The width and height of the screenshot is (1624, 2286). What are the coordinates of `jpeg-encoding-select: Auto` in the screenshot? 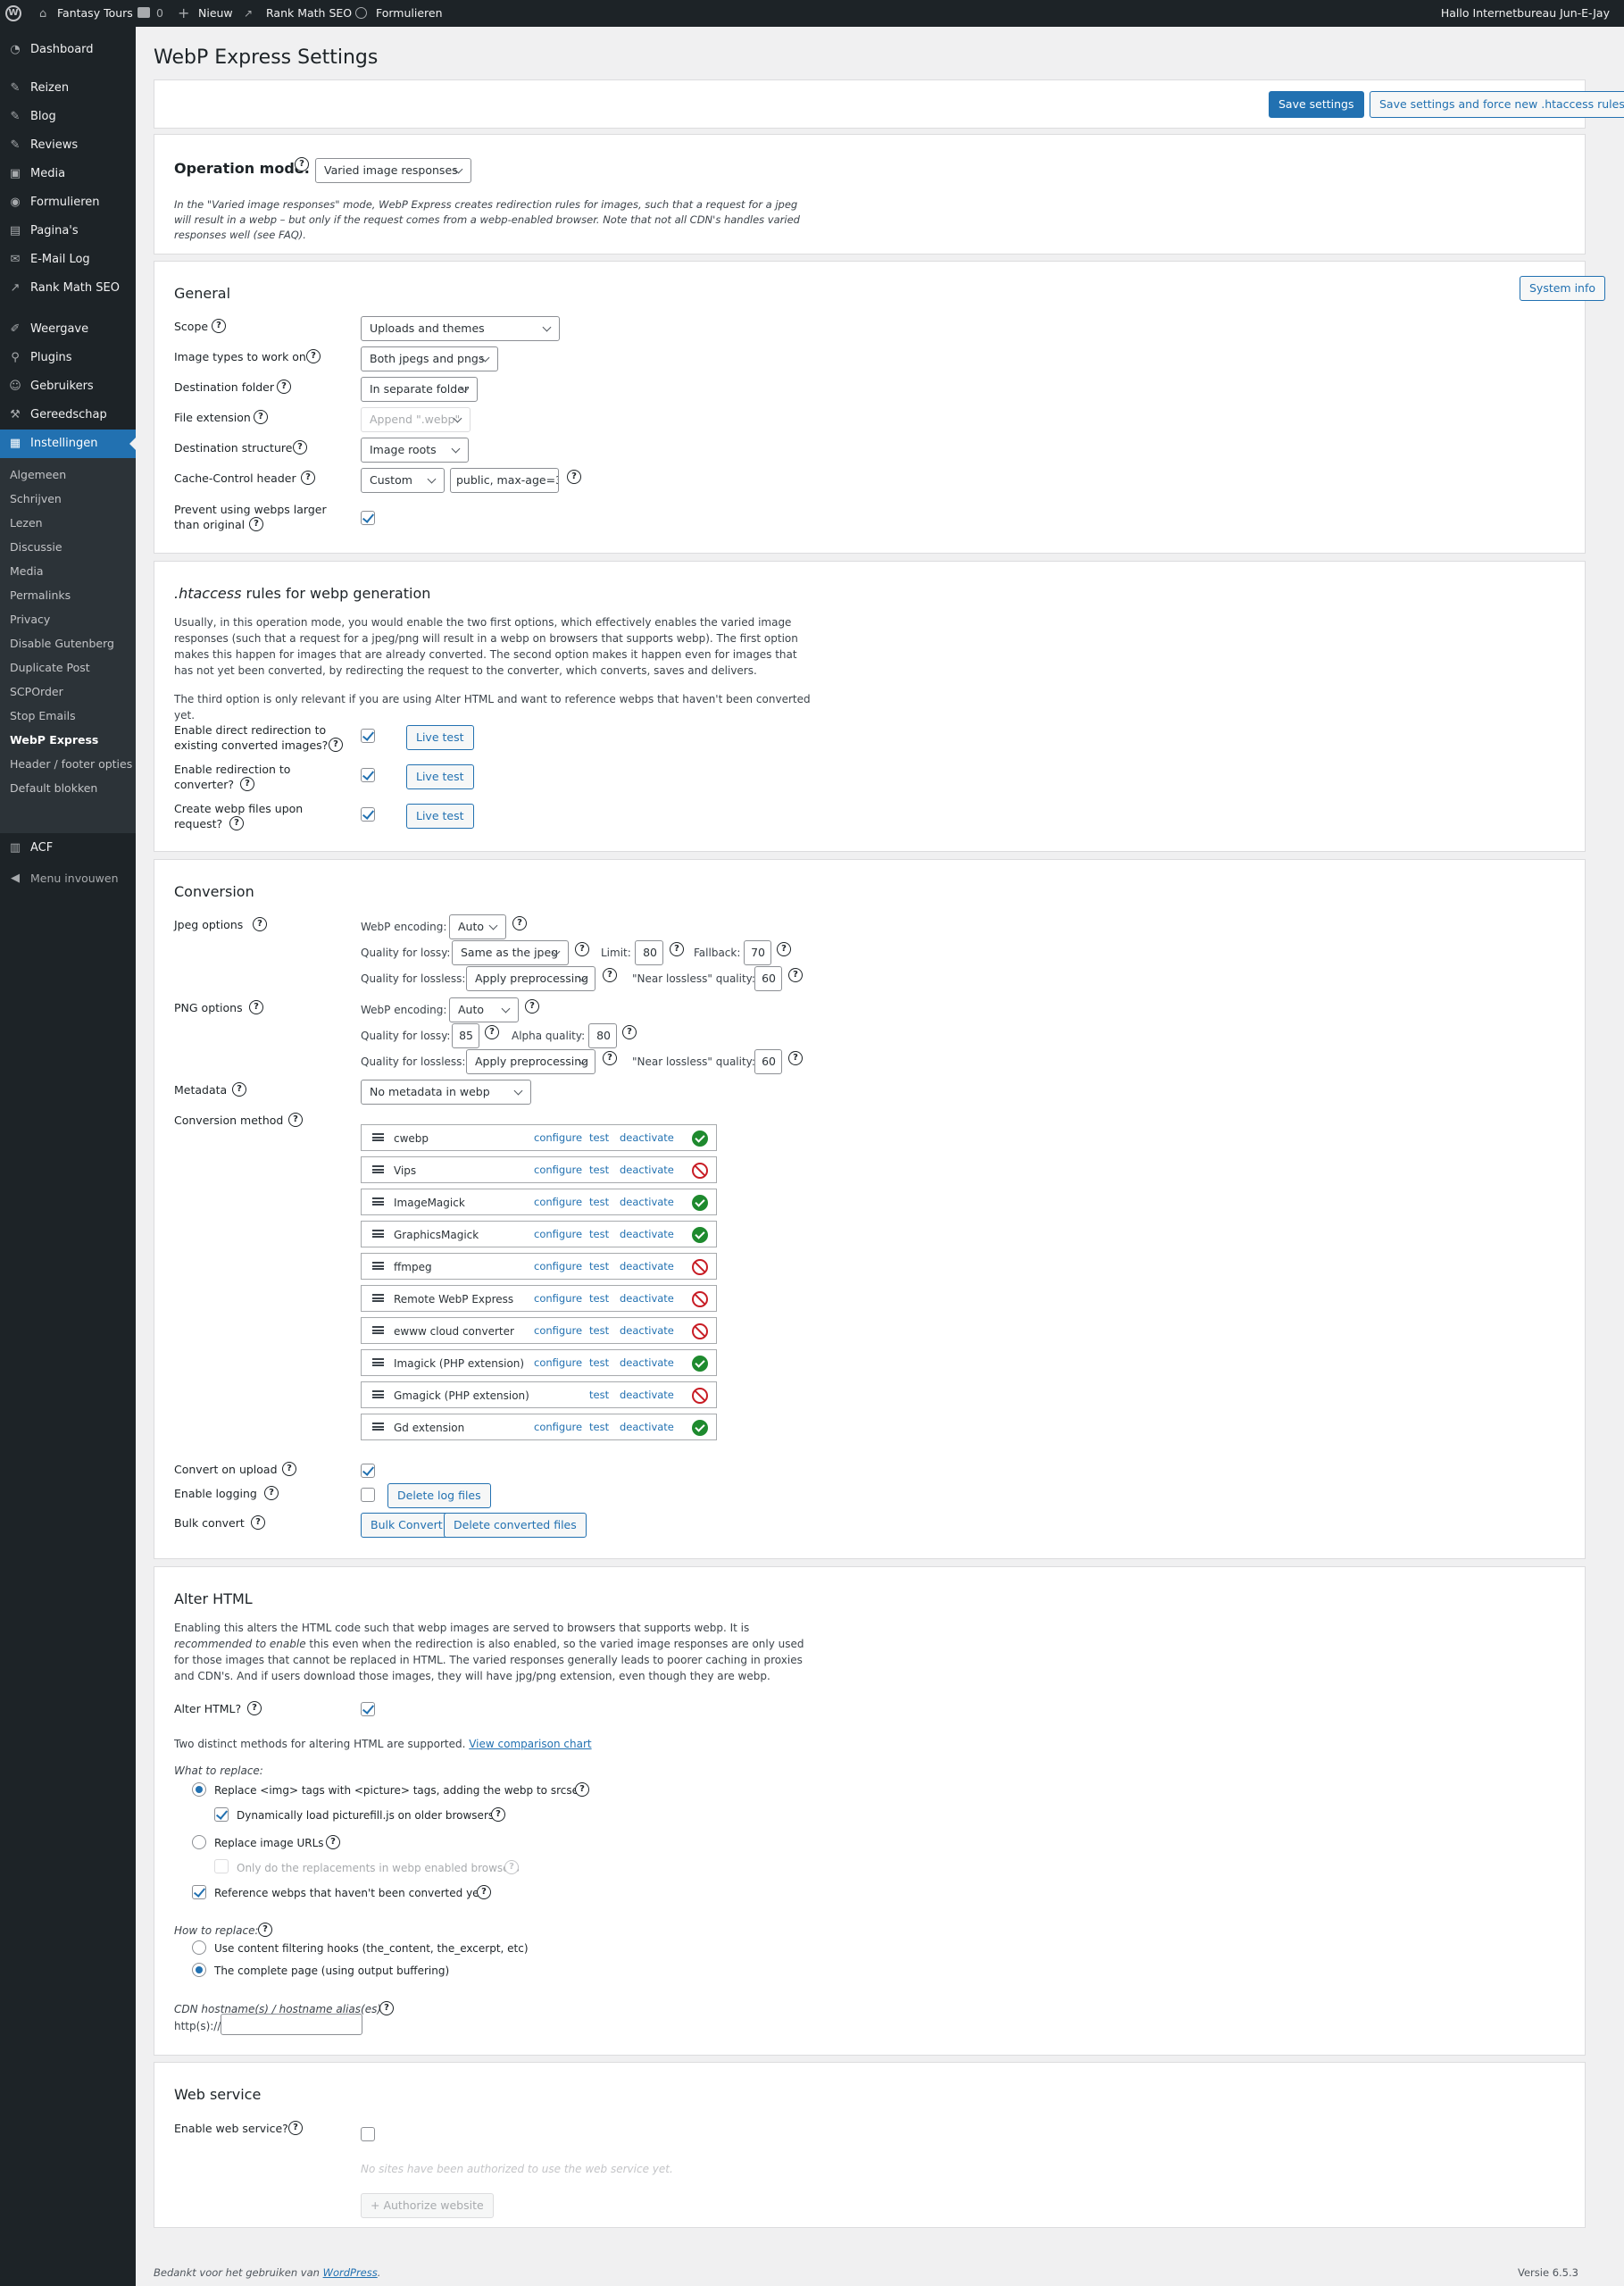 It's located at (477, 927).